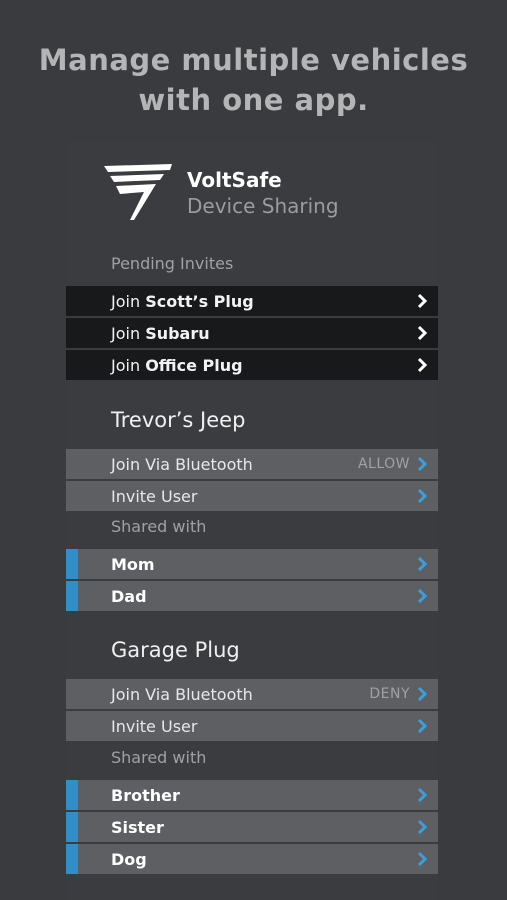 This screenshot has width=507, height=900. I want to click on shared-user-row: Dog, so click(252, 859).